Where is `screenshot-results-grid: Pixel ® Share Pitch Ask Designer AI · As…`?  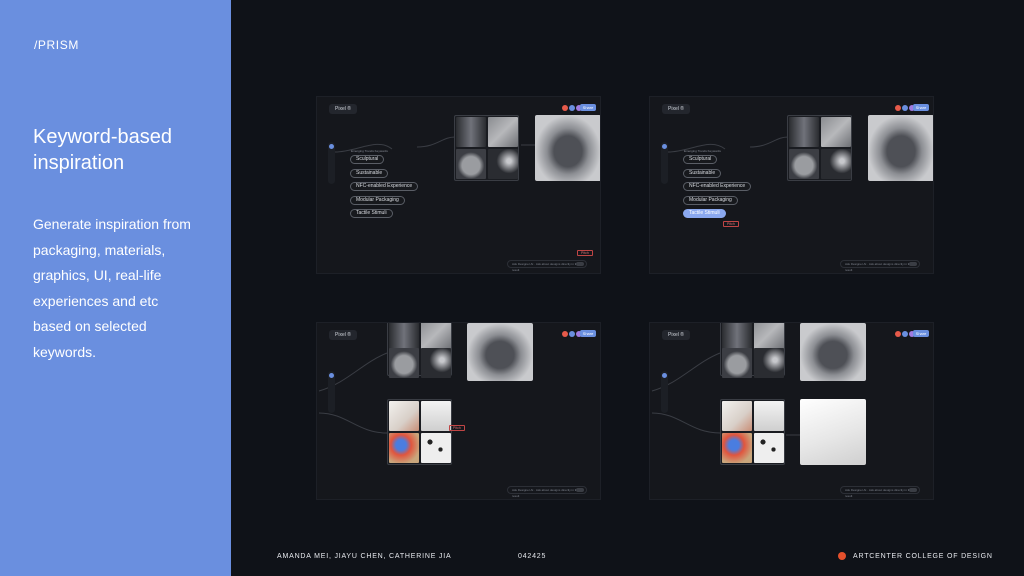 screenshot-results-grid: Pixel ® Share Pitch Ask Designer AI · As… is located at coordinates (458, 411).